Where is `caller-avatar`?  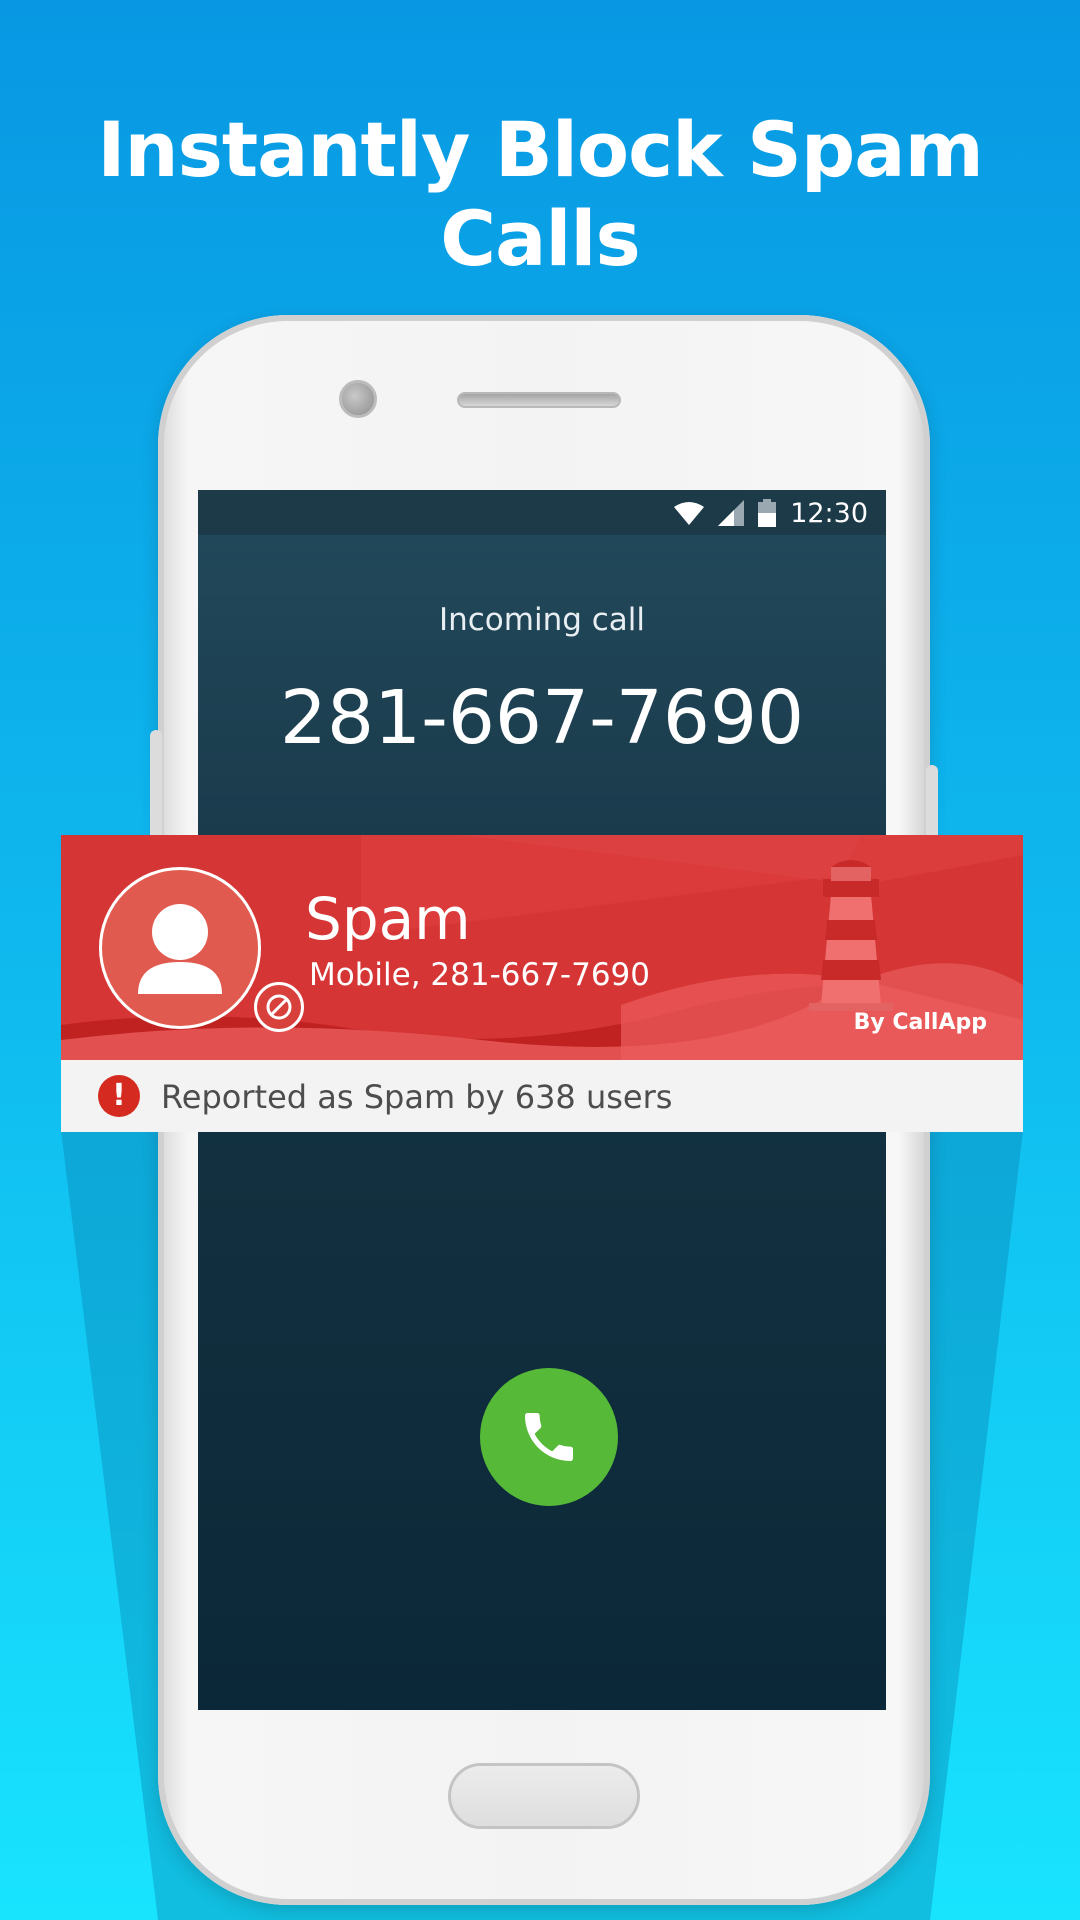 caller-avatar is located at coordinates (201, 949).